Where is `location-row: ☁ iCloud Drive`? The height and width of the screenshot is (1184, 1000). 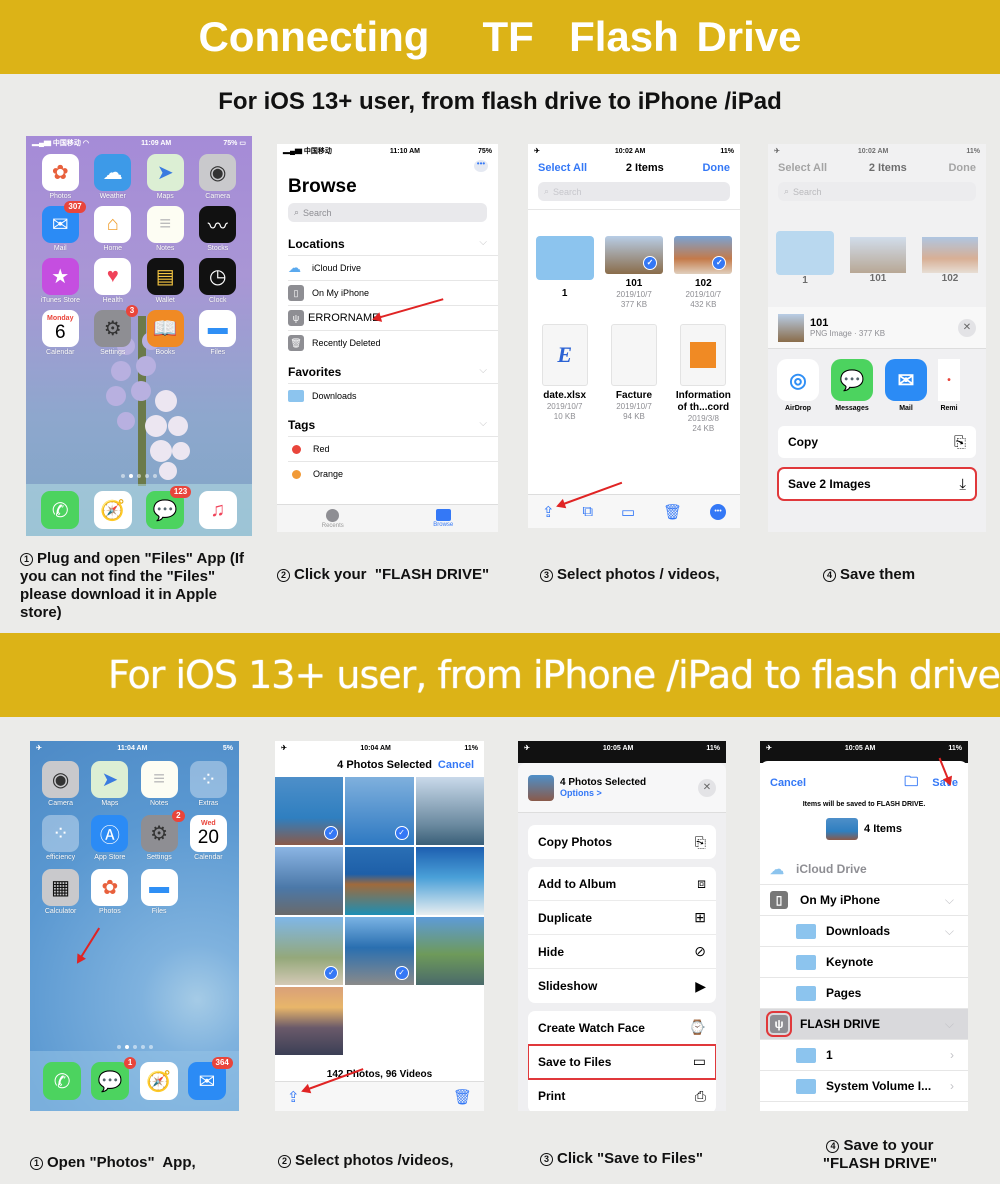
location-row: ☁ iCloud Drive is located at coordinates (864, 869).